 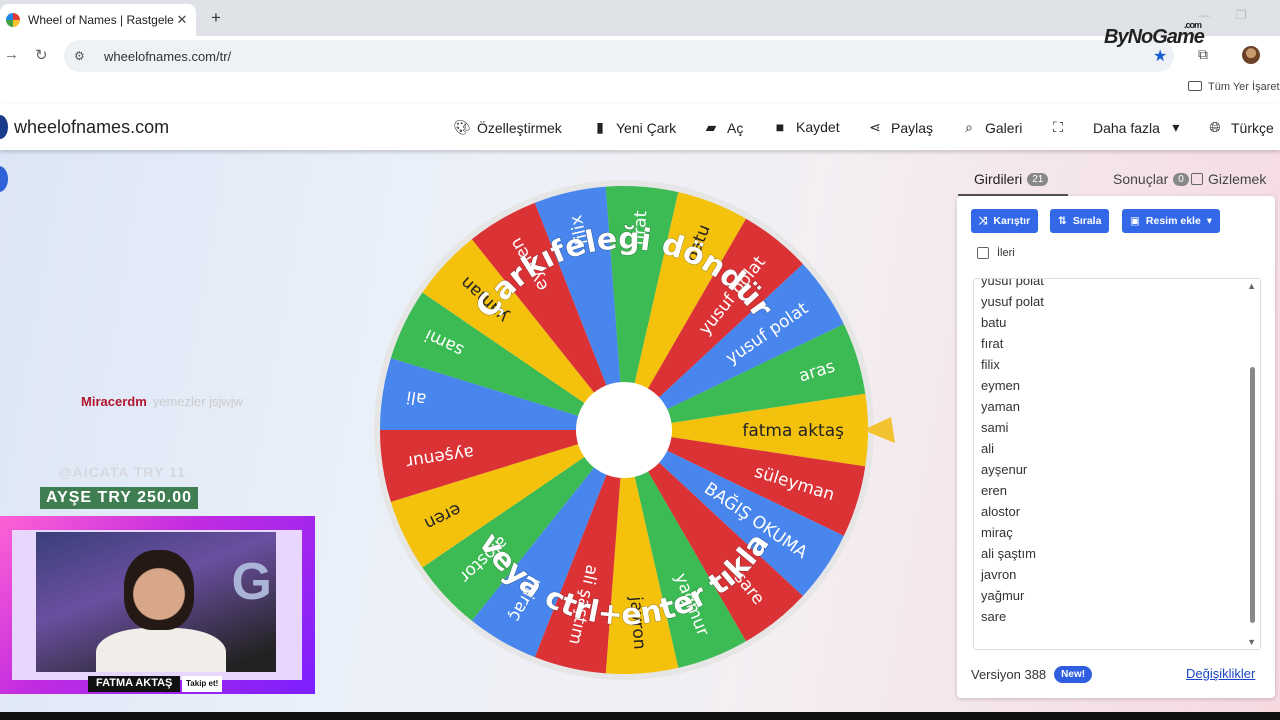 I want to click on save-icon: ■, so click(x=780, y=127).